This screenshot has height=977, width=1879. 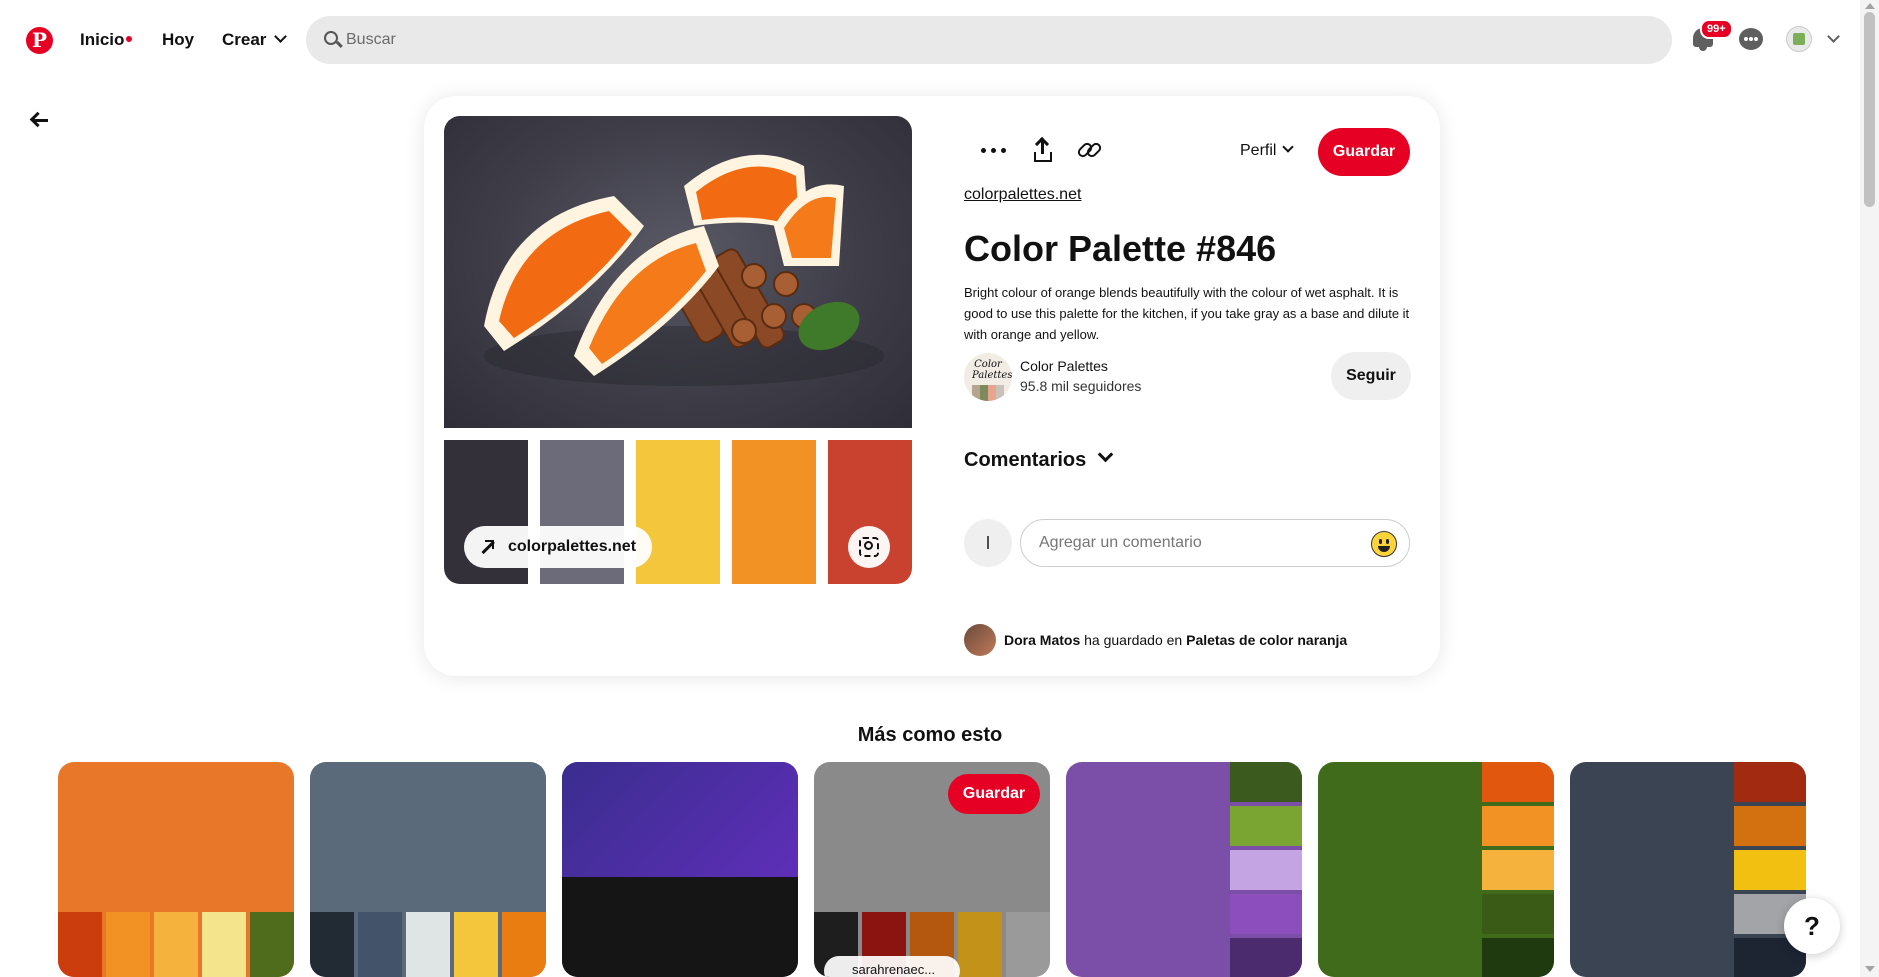 I want to click on visit-site-label: colorpalettes.net, so click(x=572, y=546).